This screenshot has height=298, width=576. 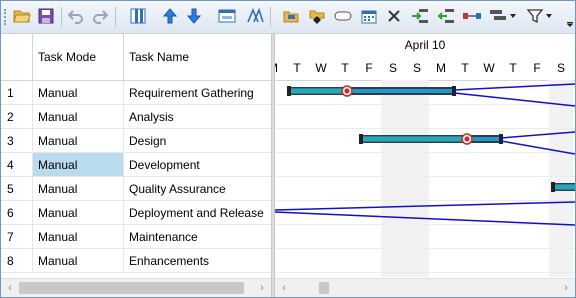 What do you see at coordinates (197, 236) in the screenshot?
I see `task-name-cell: Maintenance` at bounding box center [197, 236].